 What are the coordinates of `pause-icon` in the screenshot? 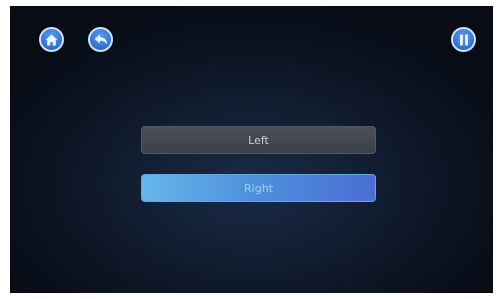 It's located at (464, 40).